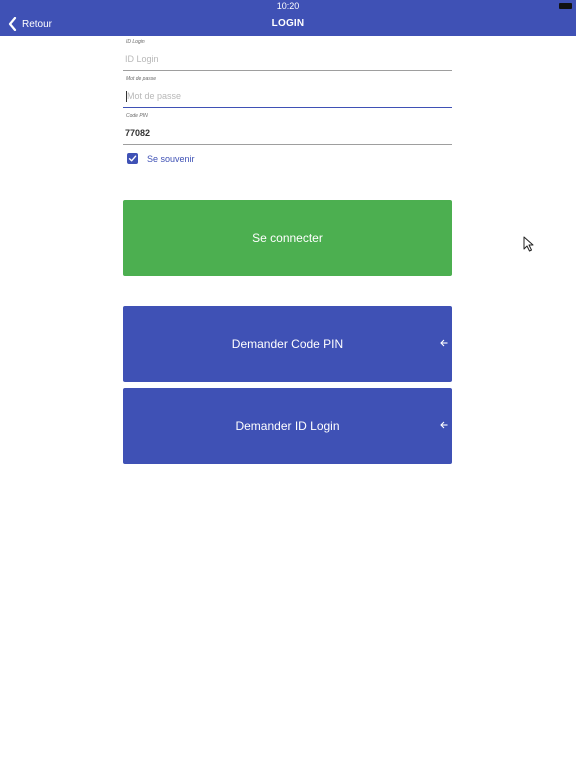 The height and width of the screenshot is (768, 576). What do you see at coordinates (285, 133) in the screenshot?
I see `pin-input` at bounding box center [285, 133].